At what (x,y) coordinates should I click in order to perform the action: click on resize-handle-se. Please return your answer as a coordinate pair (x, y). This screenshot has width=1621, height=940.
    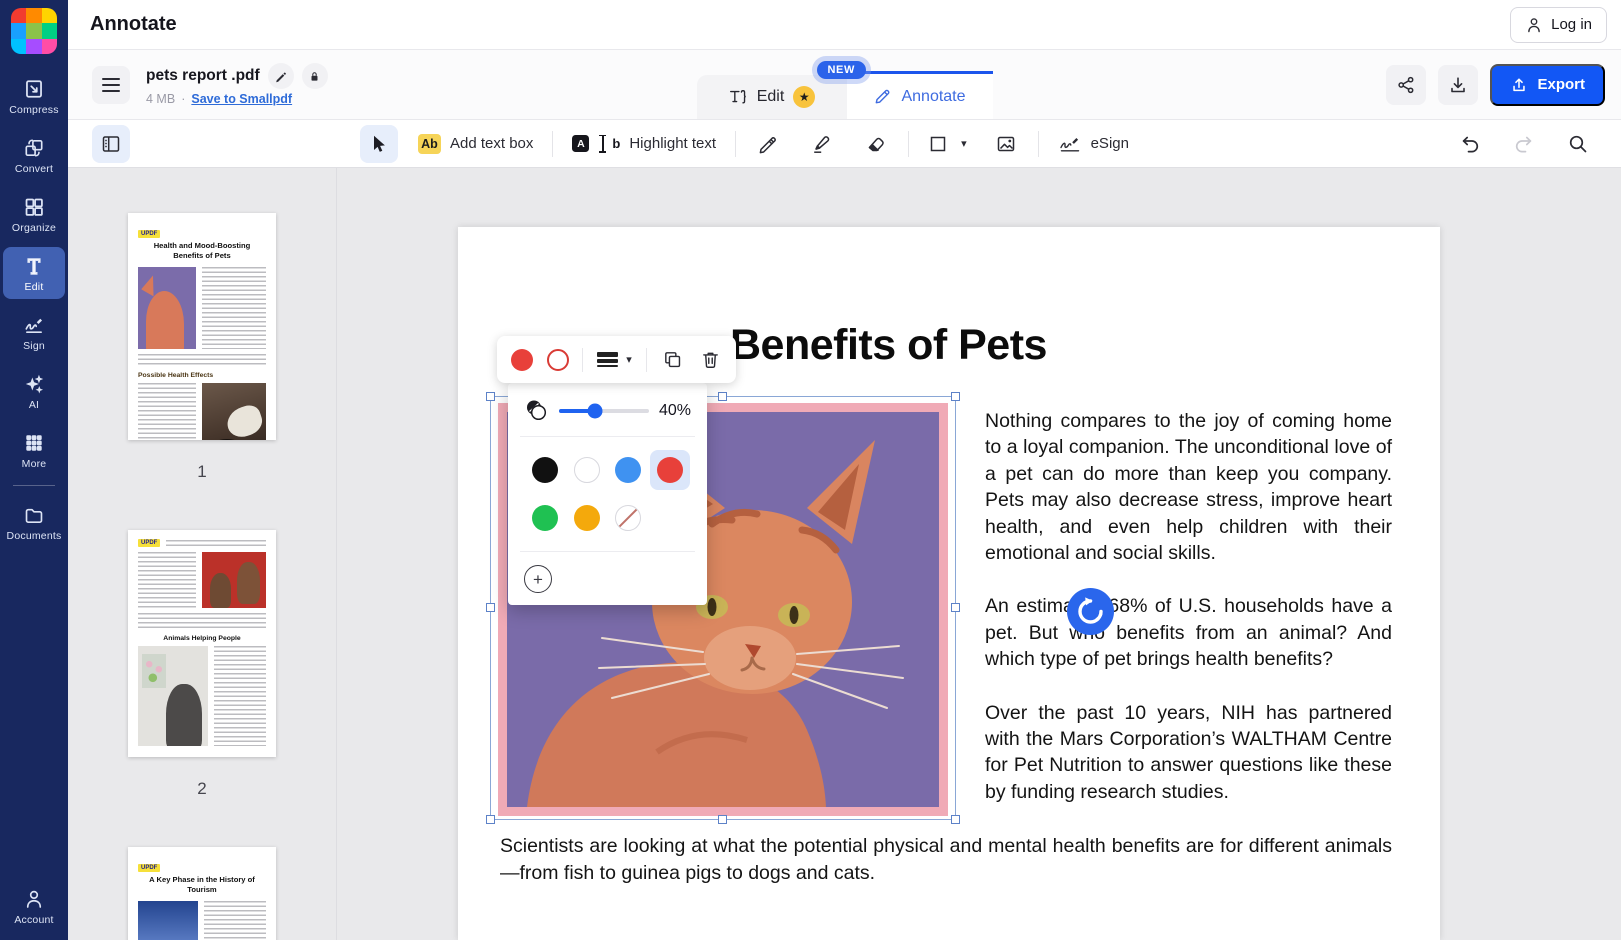
    Looking at the image, I should click on (955, 819).